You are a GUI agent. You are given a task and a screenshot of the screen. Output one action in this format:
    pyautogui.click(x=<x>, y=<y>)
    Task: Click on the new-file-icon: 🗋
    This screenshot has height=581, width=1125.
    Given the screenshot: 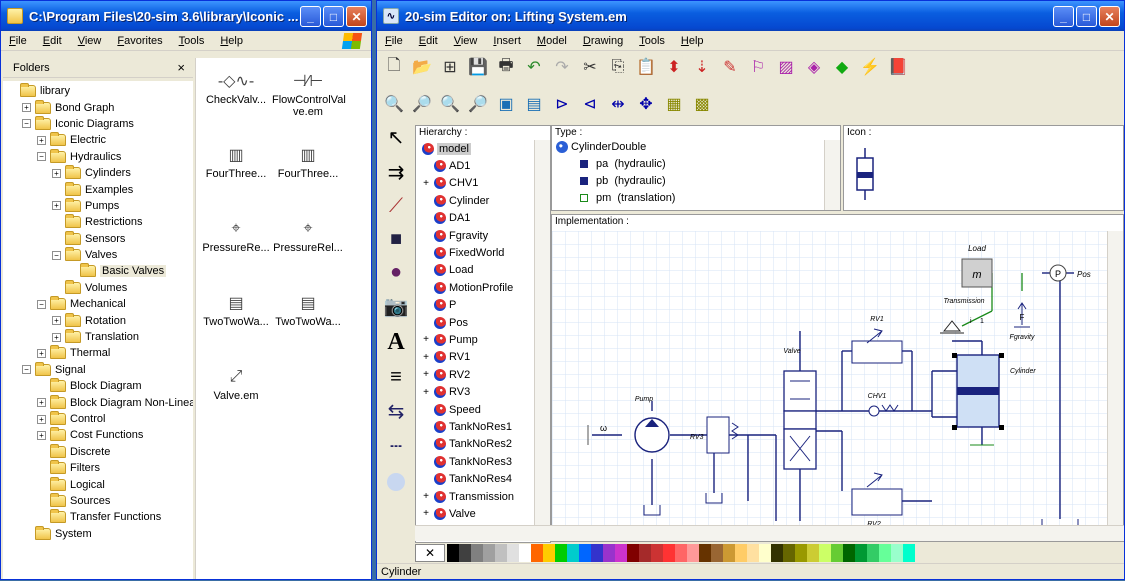 What is the action you would take?
    pyautogui.click(x=394, y=67)
    